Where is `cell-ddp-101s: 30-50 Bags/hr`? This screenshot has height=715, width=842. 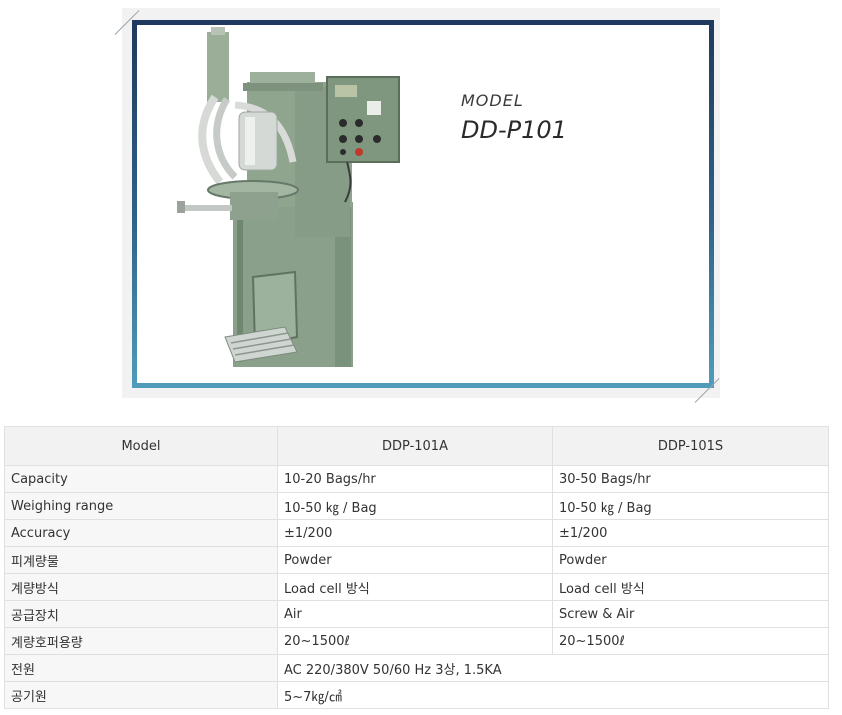
cell-ddp-101s: 30-50 Bags/hr is located at coordinates (690, 479).